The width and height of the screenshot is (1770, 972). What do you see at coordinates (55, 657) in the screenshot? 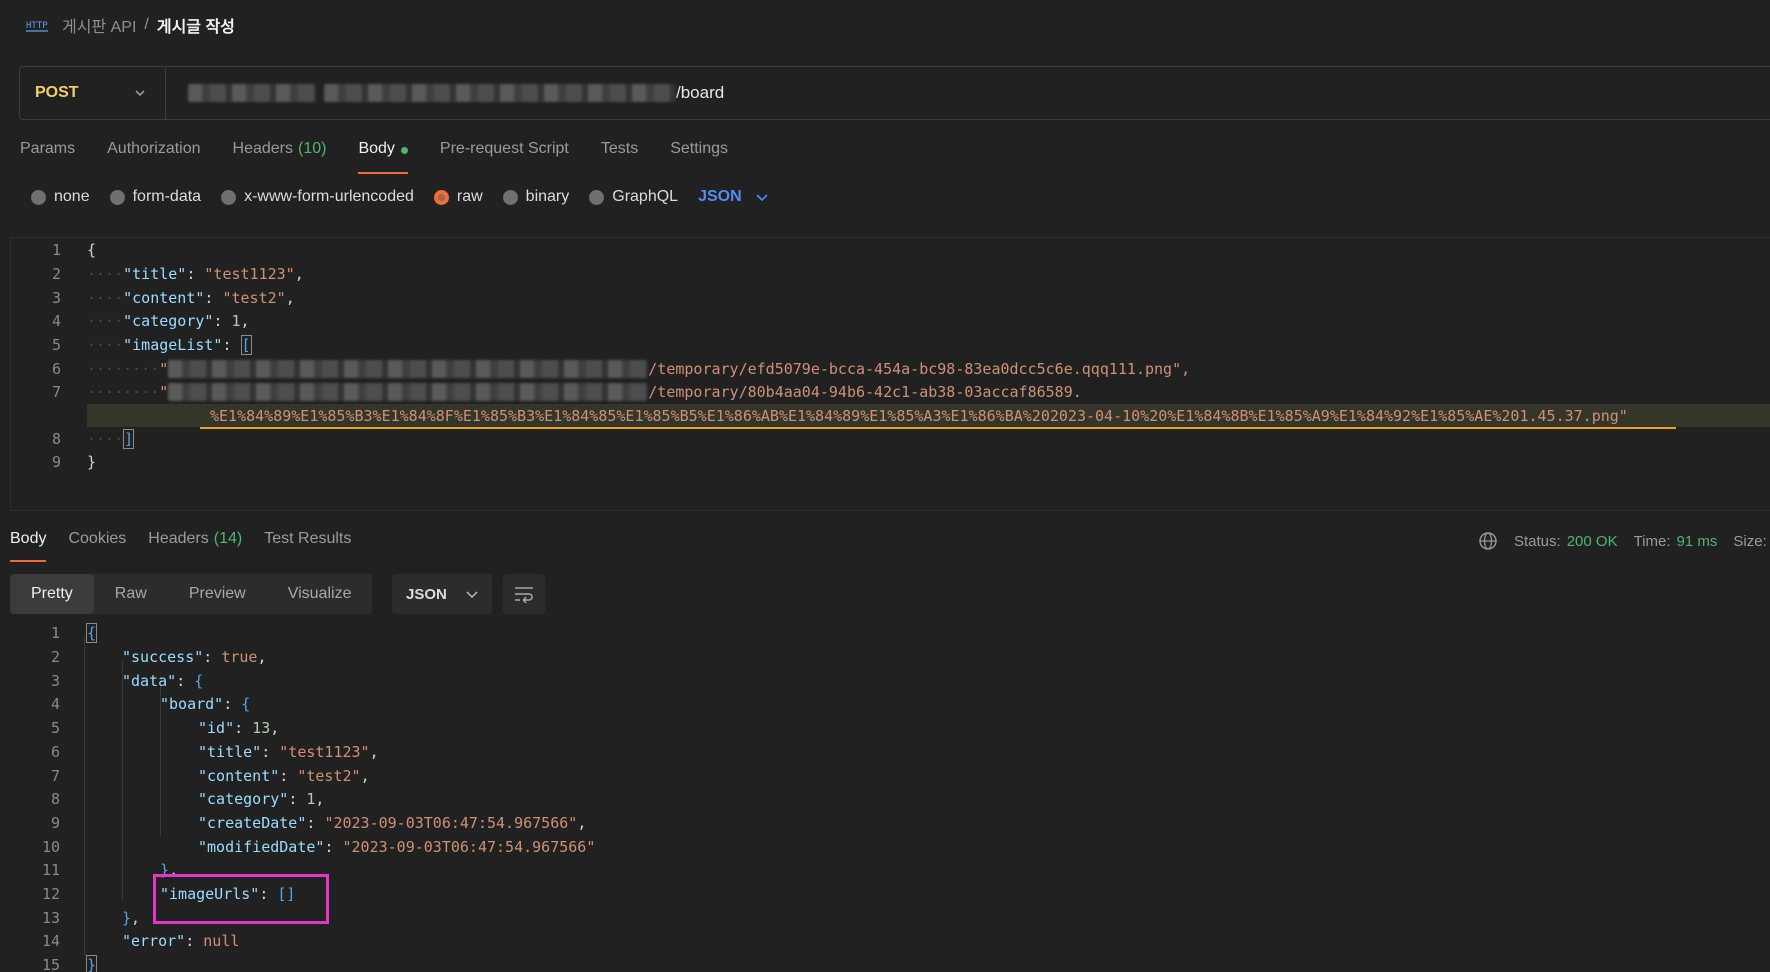
I see `line-number: 2` at bounding box center [55, 657].